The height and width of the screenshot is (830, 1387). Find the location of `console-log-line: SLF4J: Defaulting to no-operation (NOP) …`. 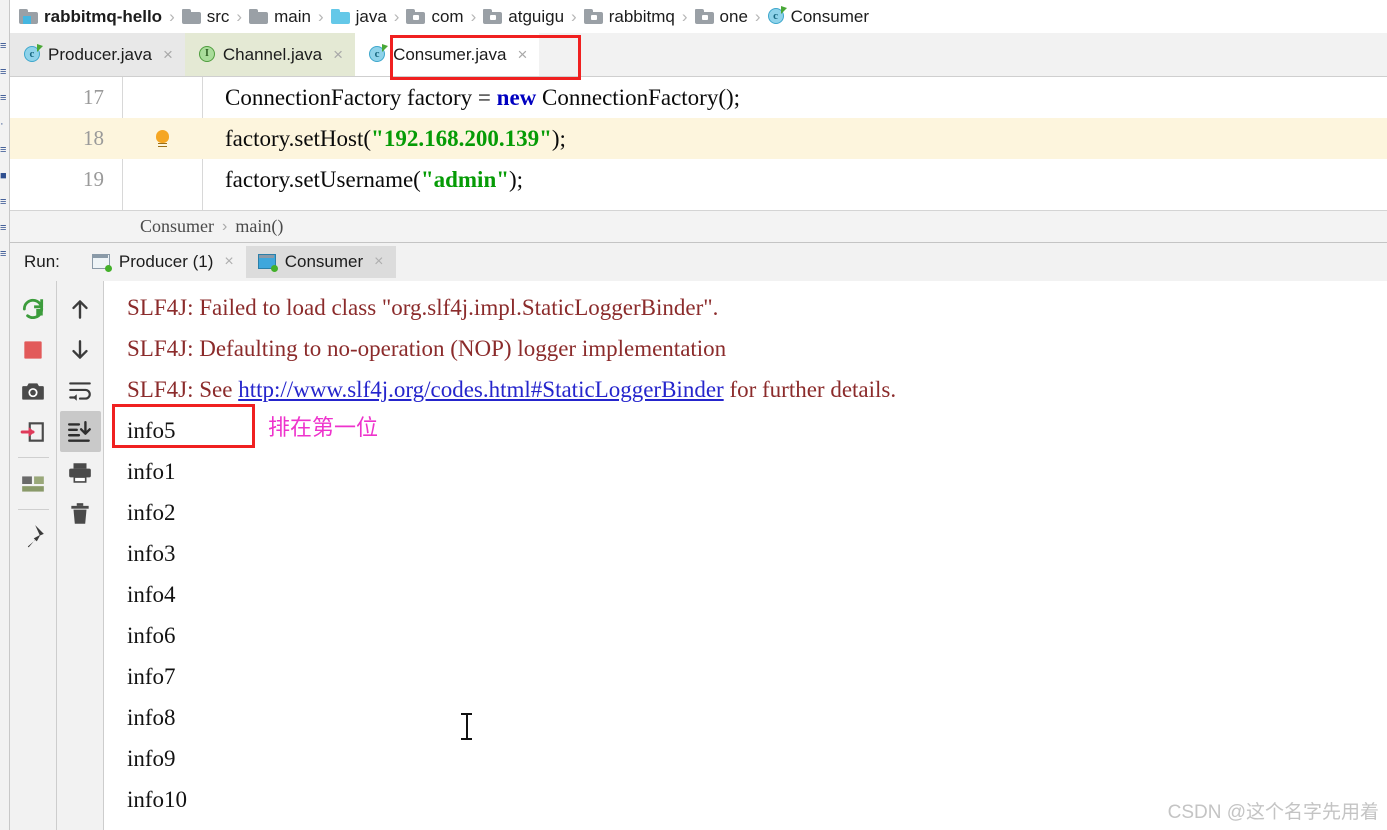

console-log-line: SLF4J: Defaulting to no-operation (NOP) … is located at coordinates (757, 348).